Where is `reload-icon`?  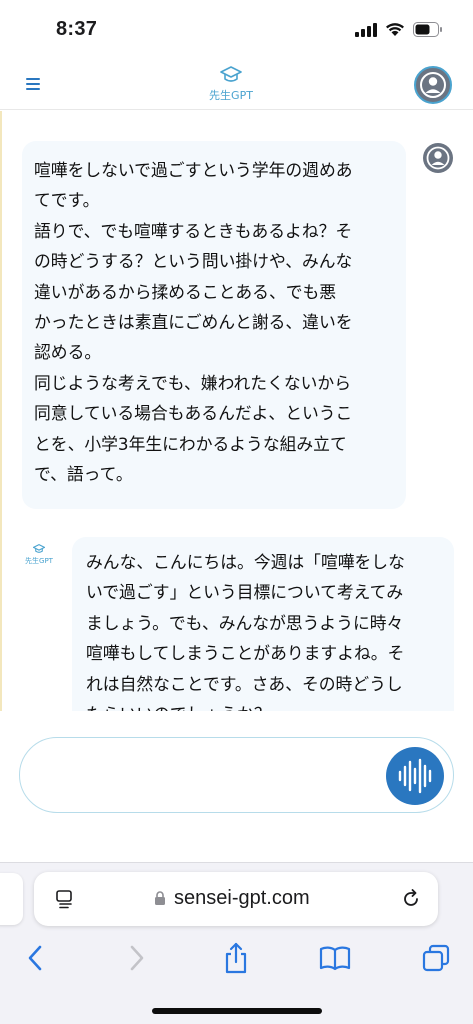 reload-icon is located at coordinates (411, 897).